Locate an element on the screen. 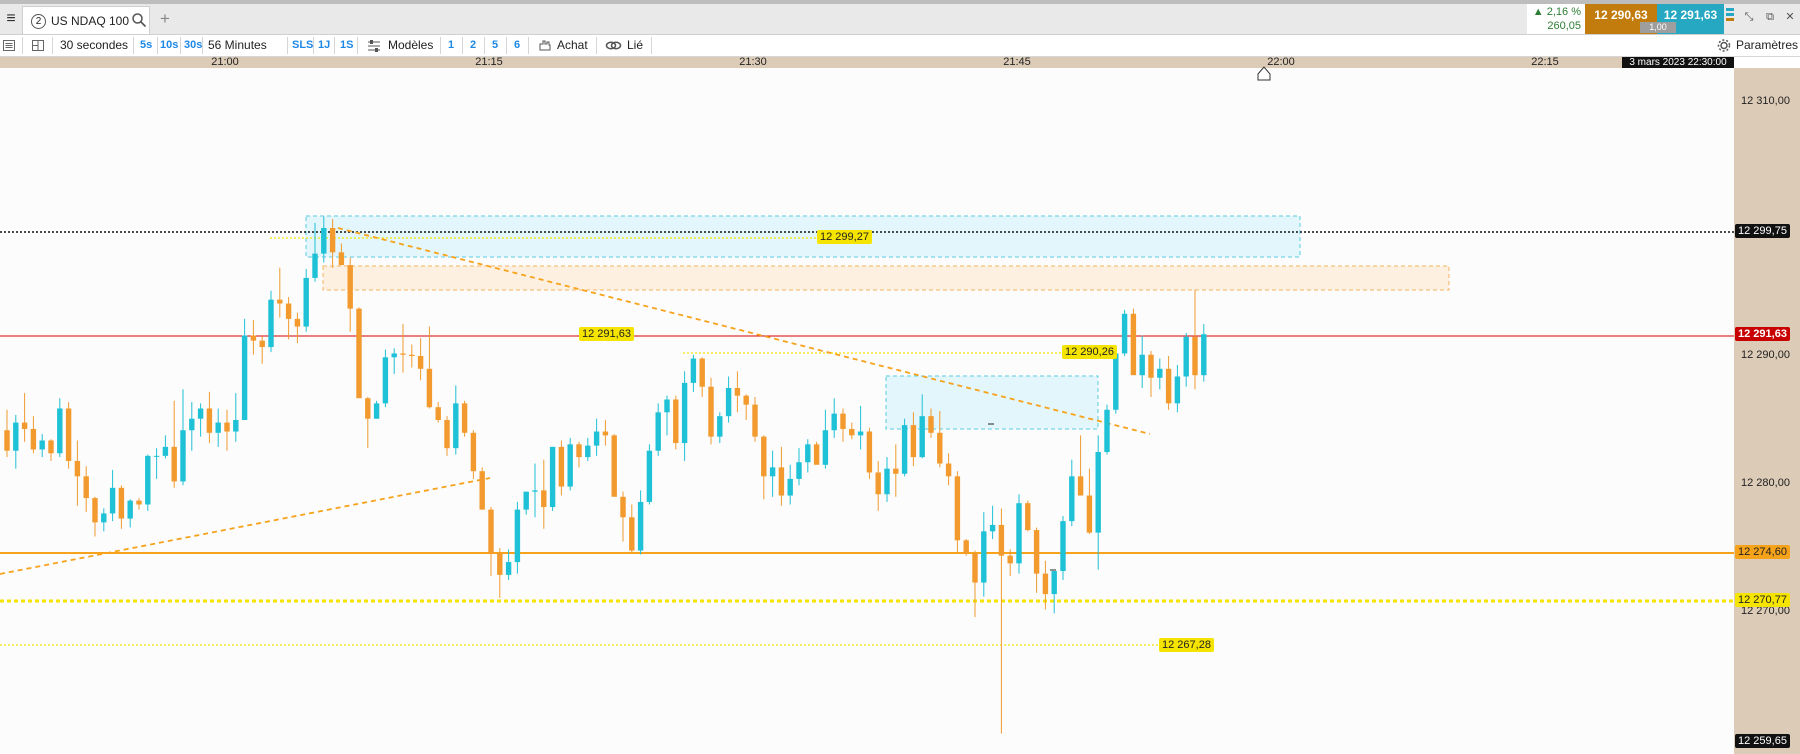 This screenshot has width=1800, height=754. level-label: 12 299,27 is located at coordinates (844, 237).